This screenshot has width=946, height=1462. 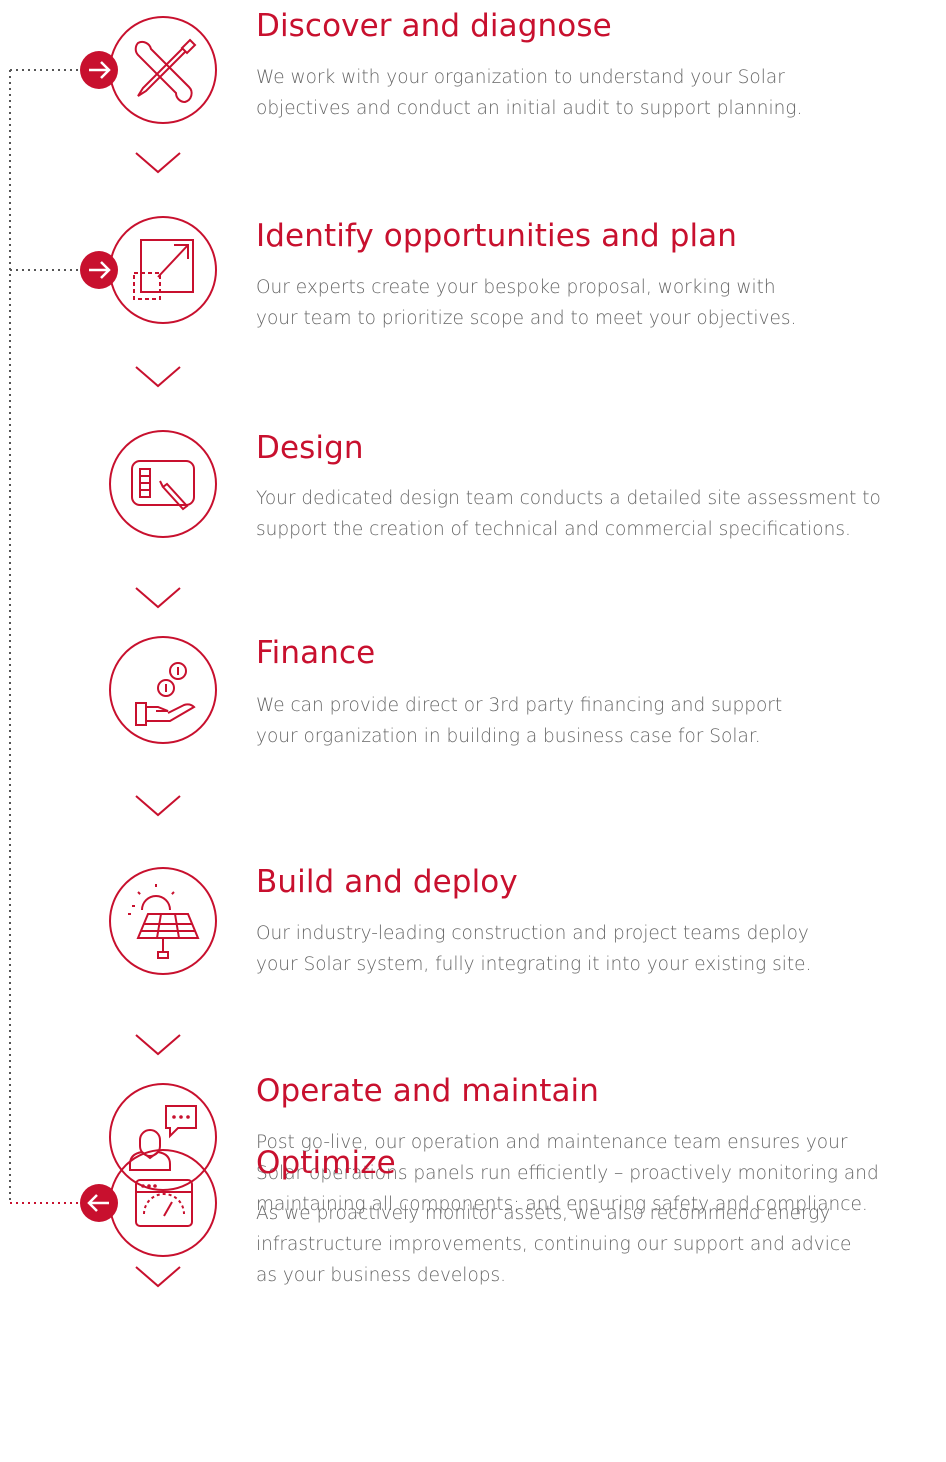 What do you see at coordinates (497, 236) in the screenshot?
I see `step-title: Identify opportunities and plan` at bounding box center [497, 236].